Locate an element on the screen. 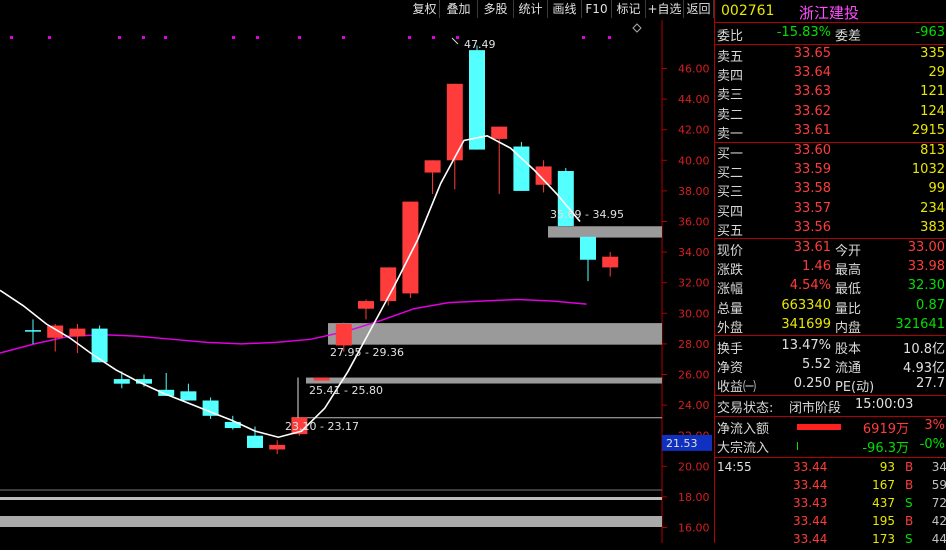  quote-label2: 今开 is located at coordinates (848, 251).